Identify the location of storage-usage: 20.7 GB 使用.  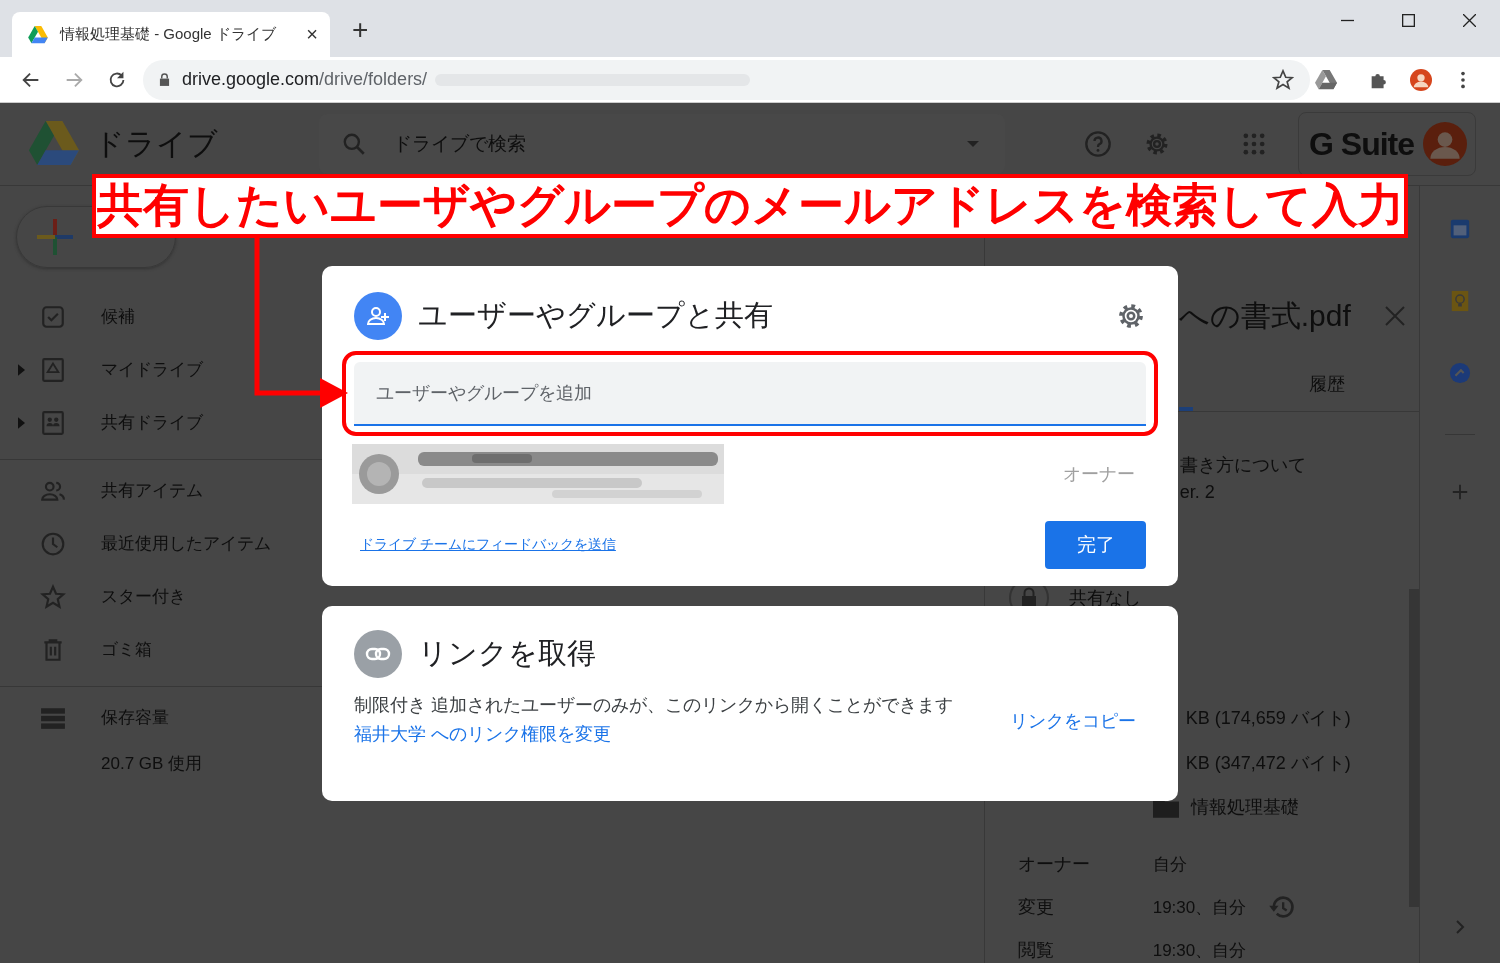
(152, 764).